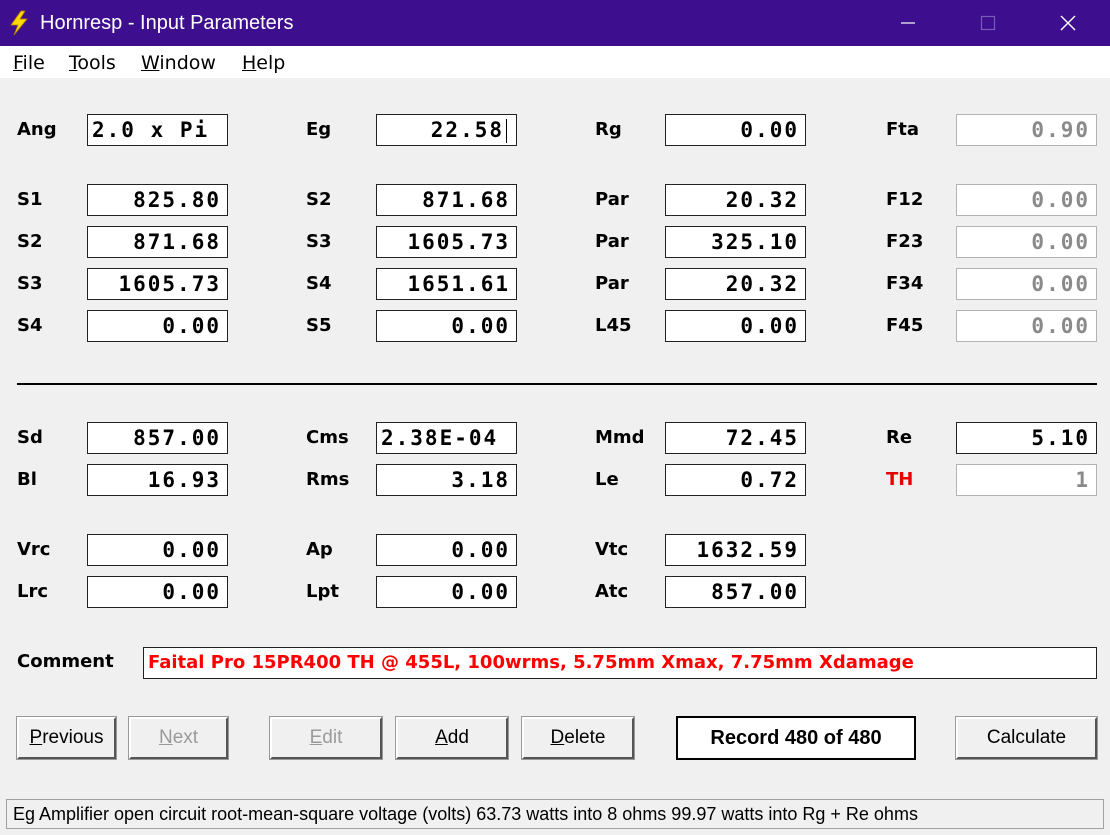  I want to click on label-mmd: Mmd, so click(620, 437).